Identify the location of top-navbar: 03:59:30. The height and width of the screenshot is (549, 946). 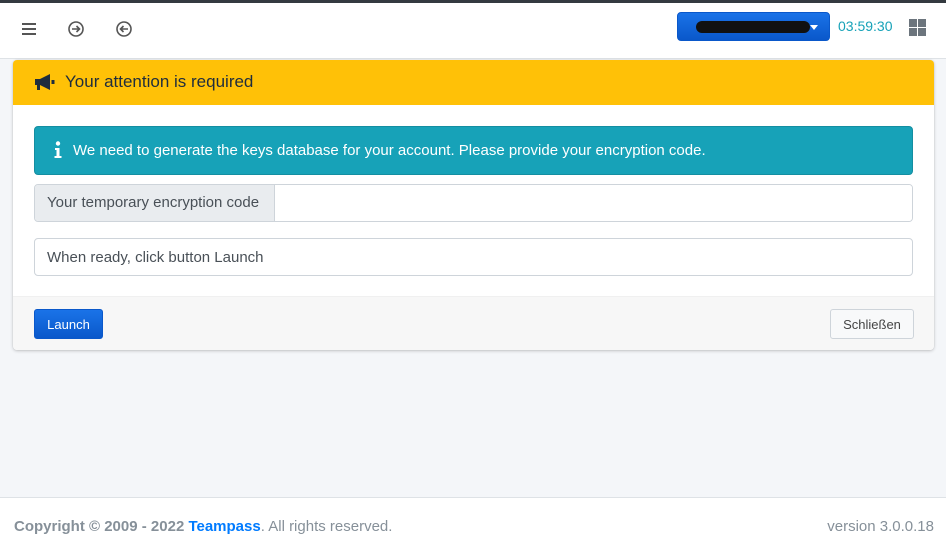
(473, 31).